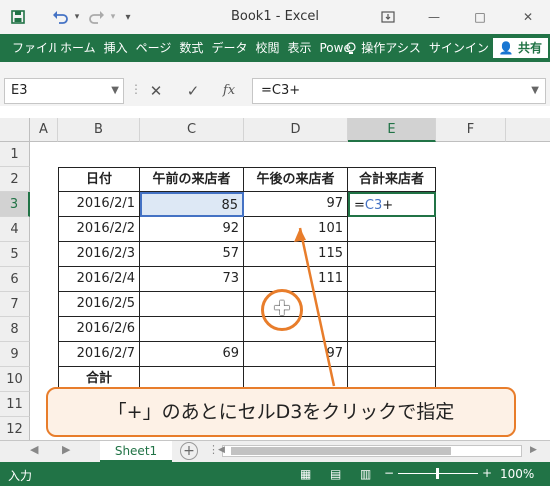  I want to click on user-icon: 👤, so click(506, 48).